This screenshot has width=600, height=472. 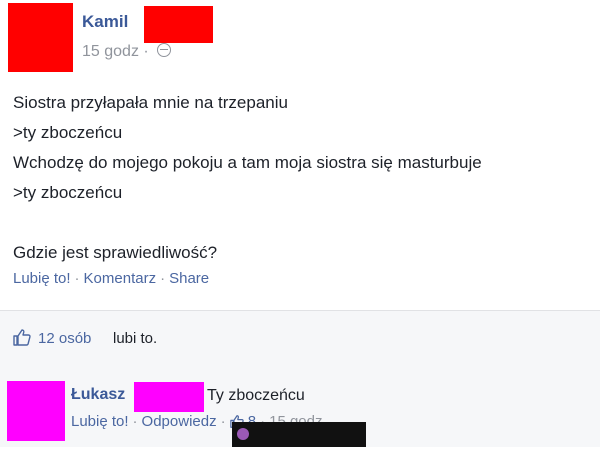 What do you see at coordinates (256, 395) in the screenshot?
I see `comment-text: Ty zboczeńcu` at bounding box center [256, 395].